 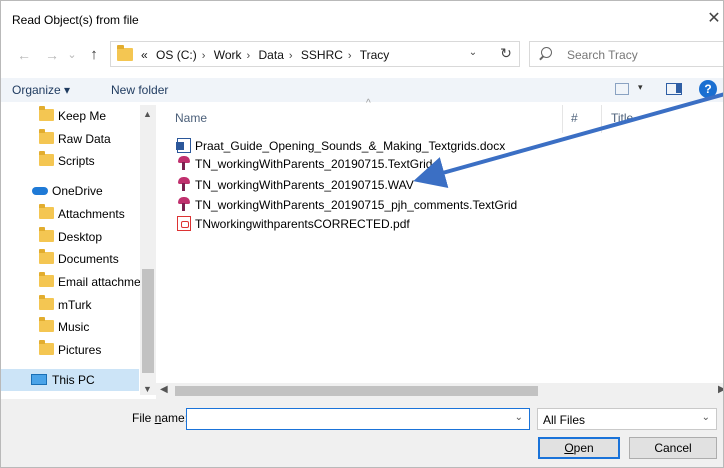 I want to click on sidebar-item-pictures: Pictures, so click(x=71, y=350).